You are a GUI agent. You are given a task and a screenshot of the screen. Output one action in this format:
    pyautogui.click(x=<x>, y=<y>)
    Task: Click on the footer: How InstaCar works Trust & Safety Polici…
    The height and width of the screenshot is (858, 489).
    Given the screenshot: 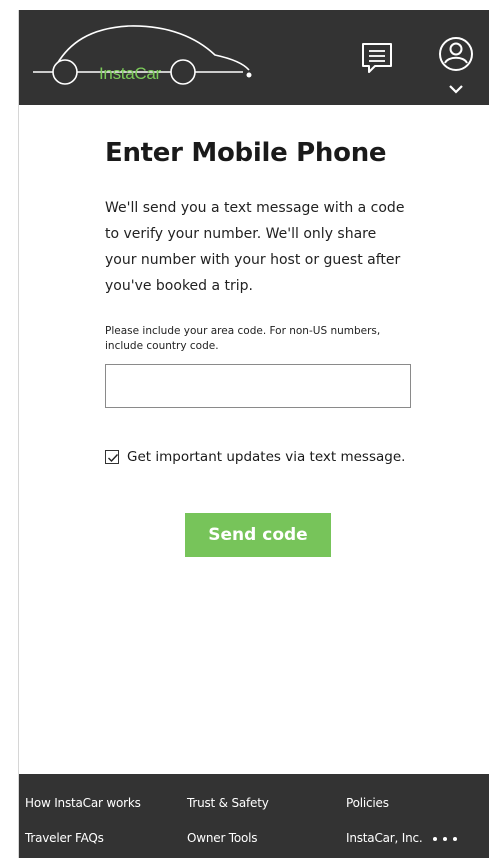 What is the action you would take?
    pyautogui.click(x=254, y=816)
    